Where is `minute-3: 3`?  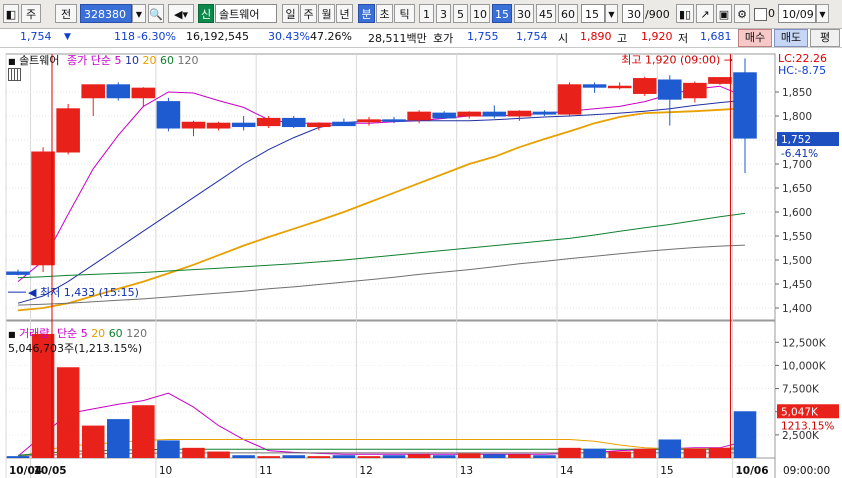
minute-3: 3 is located at coordinates (443, 13).